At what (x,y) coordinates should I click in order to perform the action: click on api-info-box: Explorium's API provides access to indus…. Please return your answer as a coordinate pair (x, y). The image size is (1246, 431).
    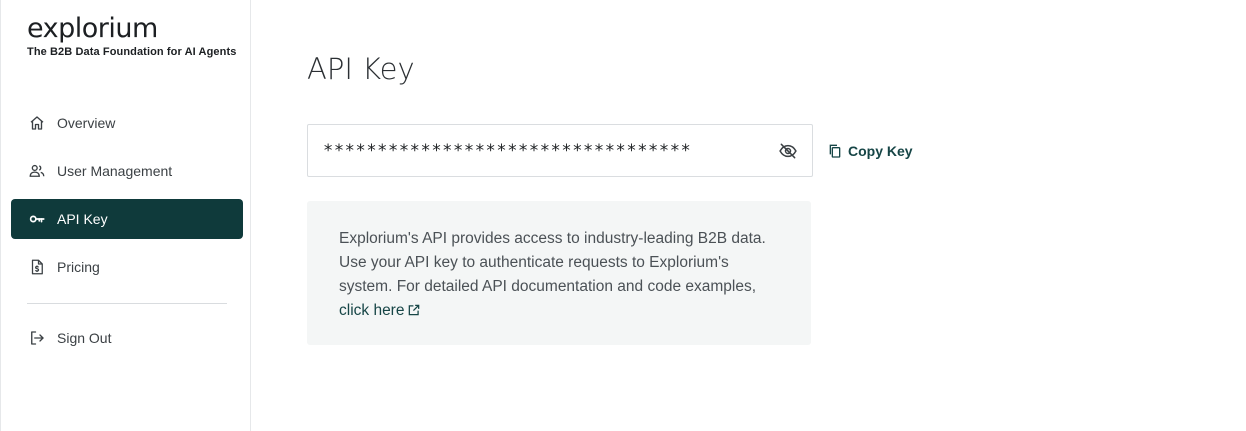
    Looking at the image, I should click on (559, 273).